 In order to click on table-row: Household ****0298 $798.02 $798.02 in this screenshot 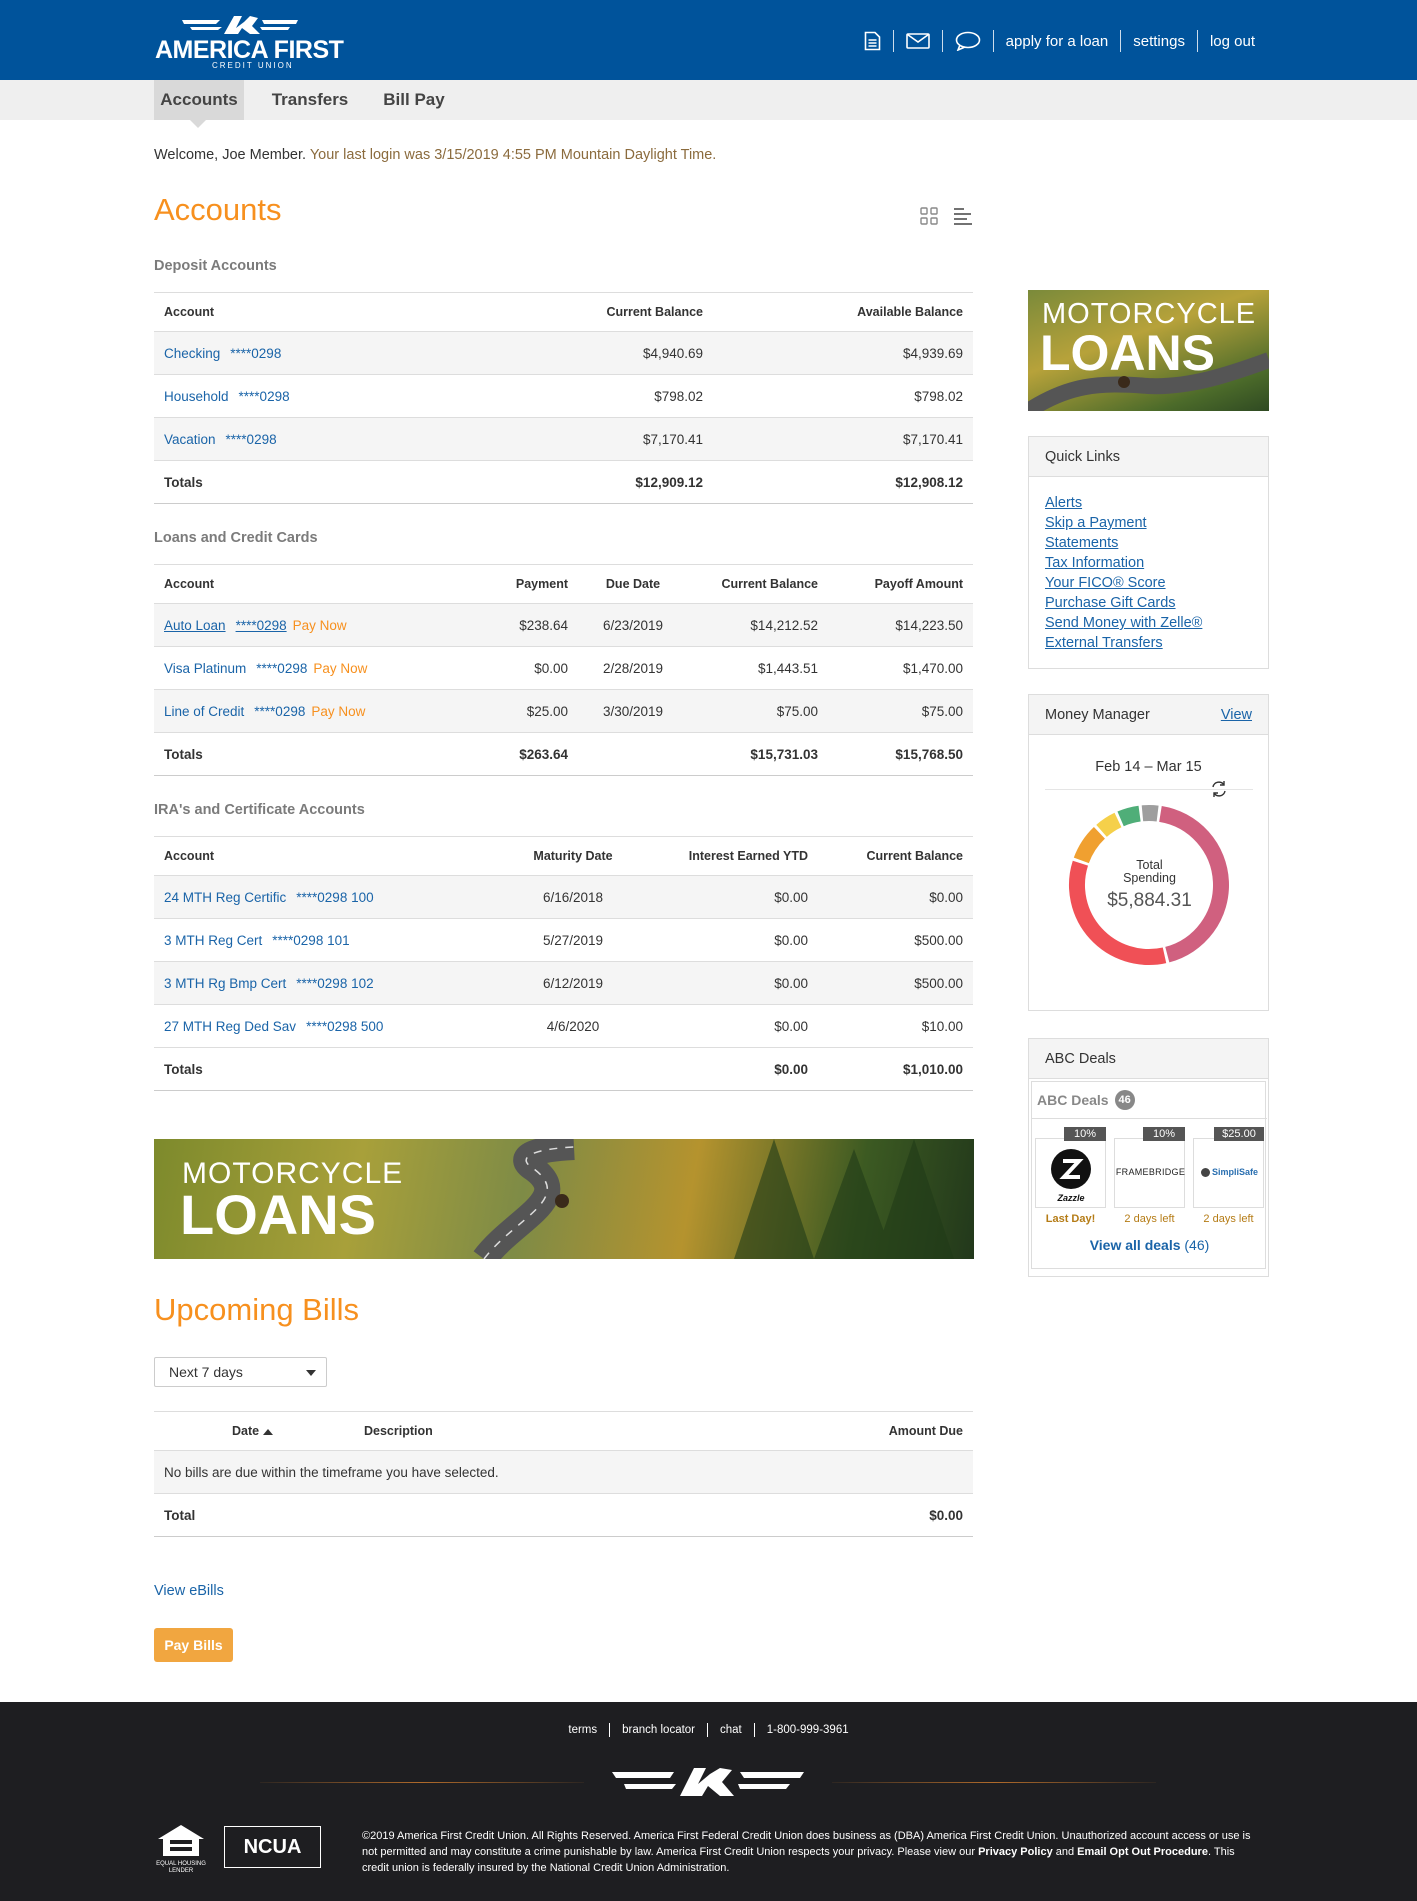, I will do `click(563, 396)`.